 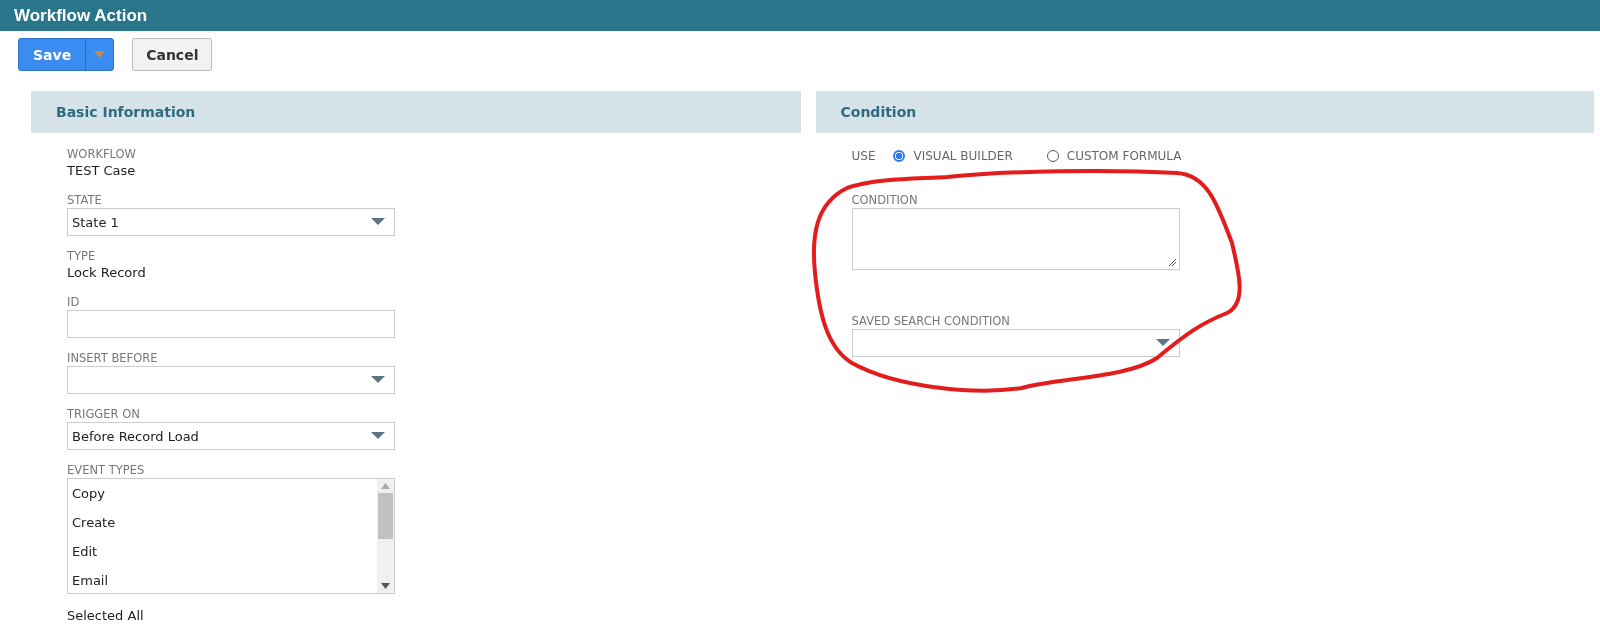 What do you see at coordinates (231, 324) in the screenshot?
I see `input-field` at bounding box center [231, 324].